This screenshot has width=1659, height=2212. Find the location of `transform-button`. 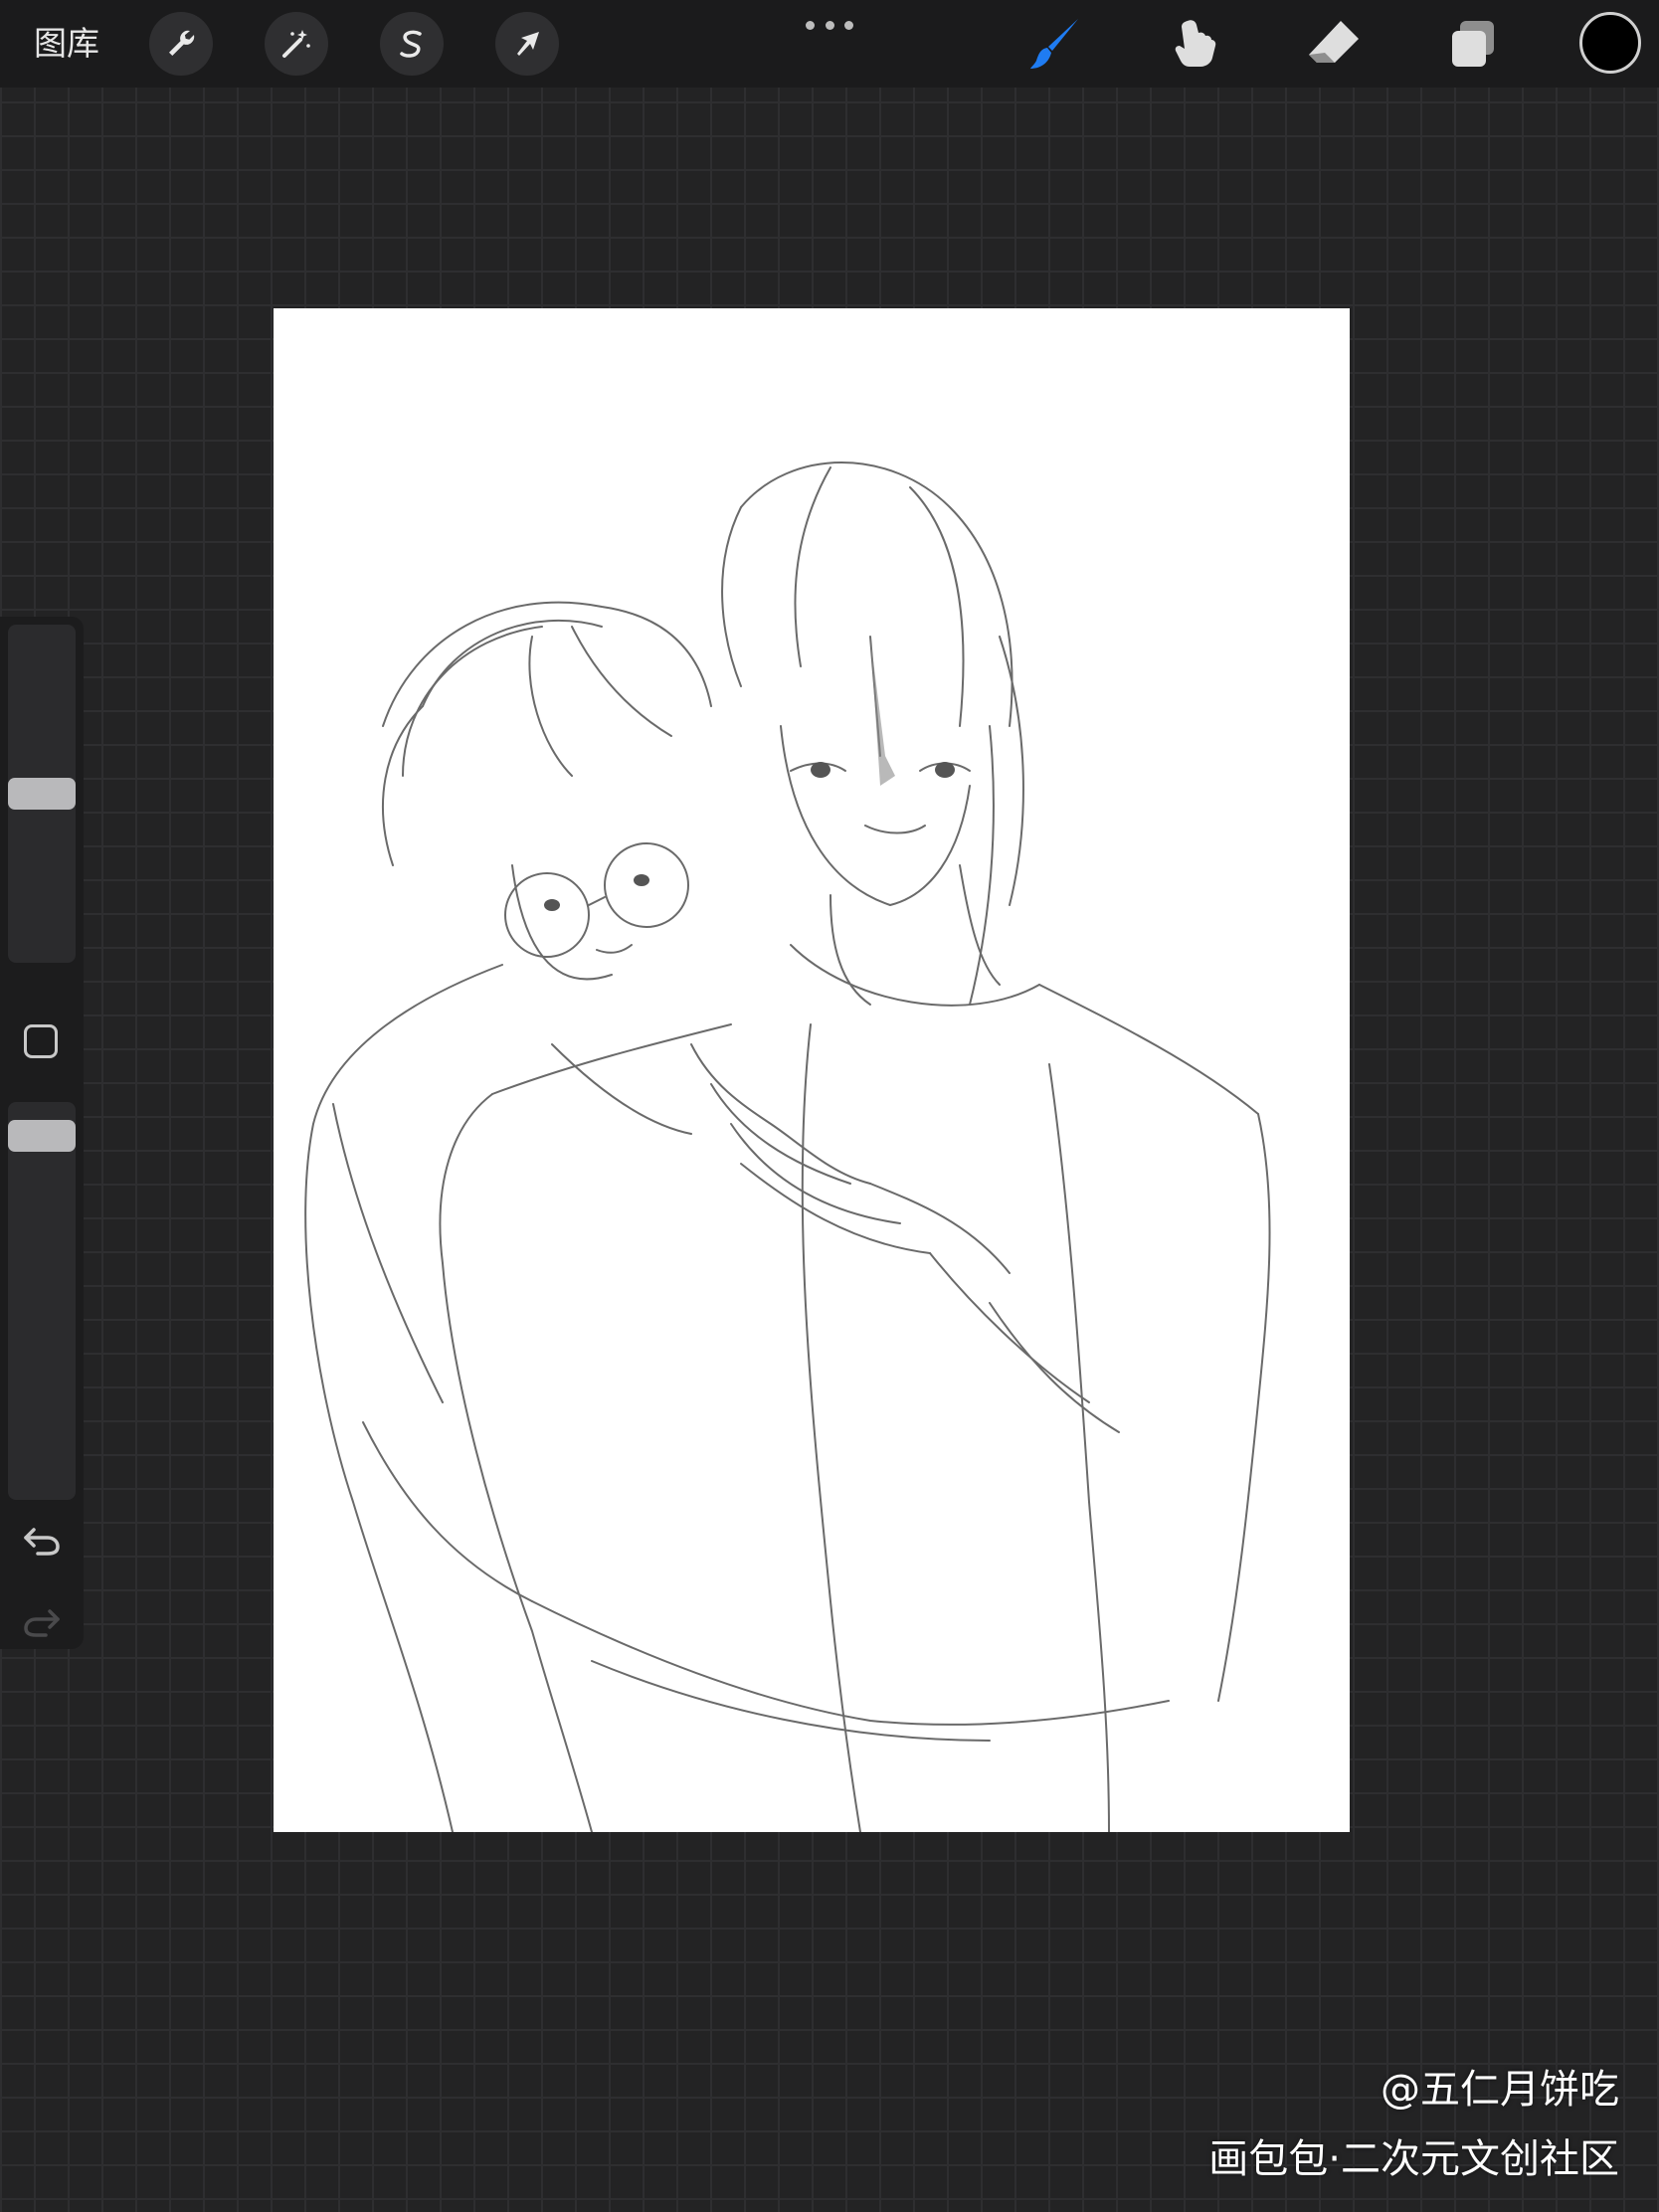

transform-button is located at coordinates (527, 44).